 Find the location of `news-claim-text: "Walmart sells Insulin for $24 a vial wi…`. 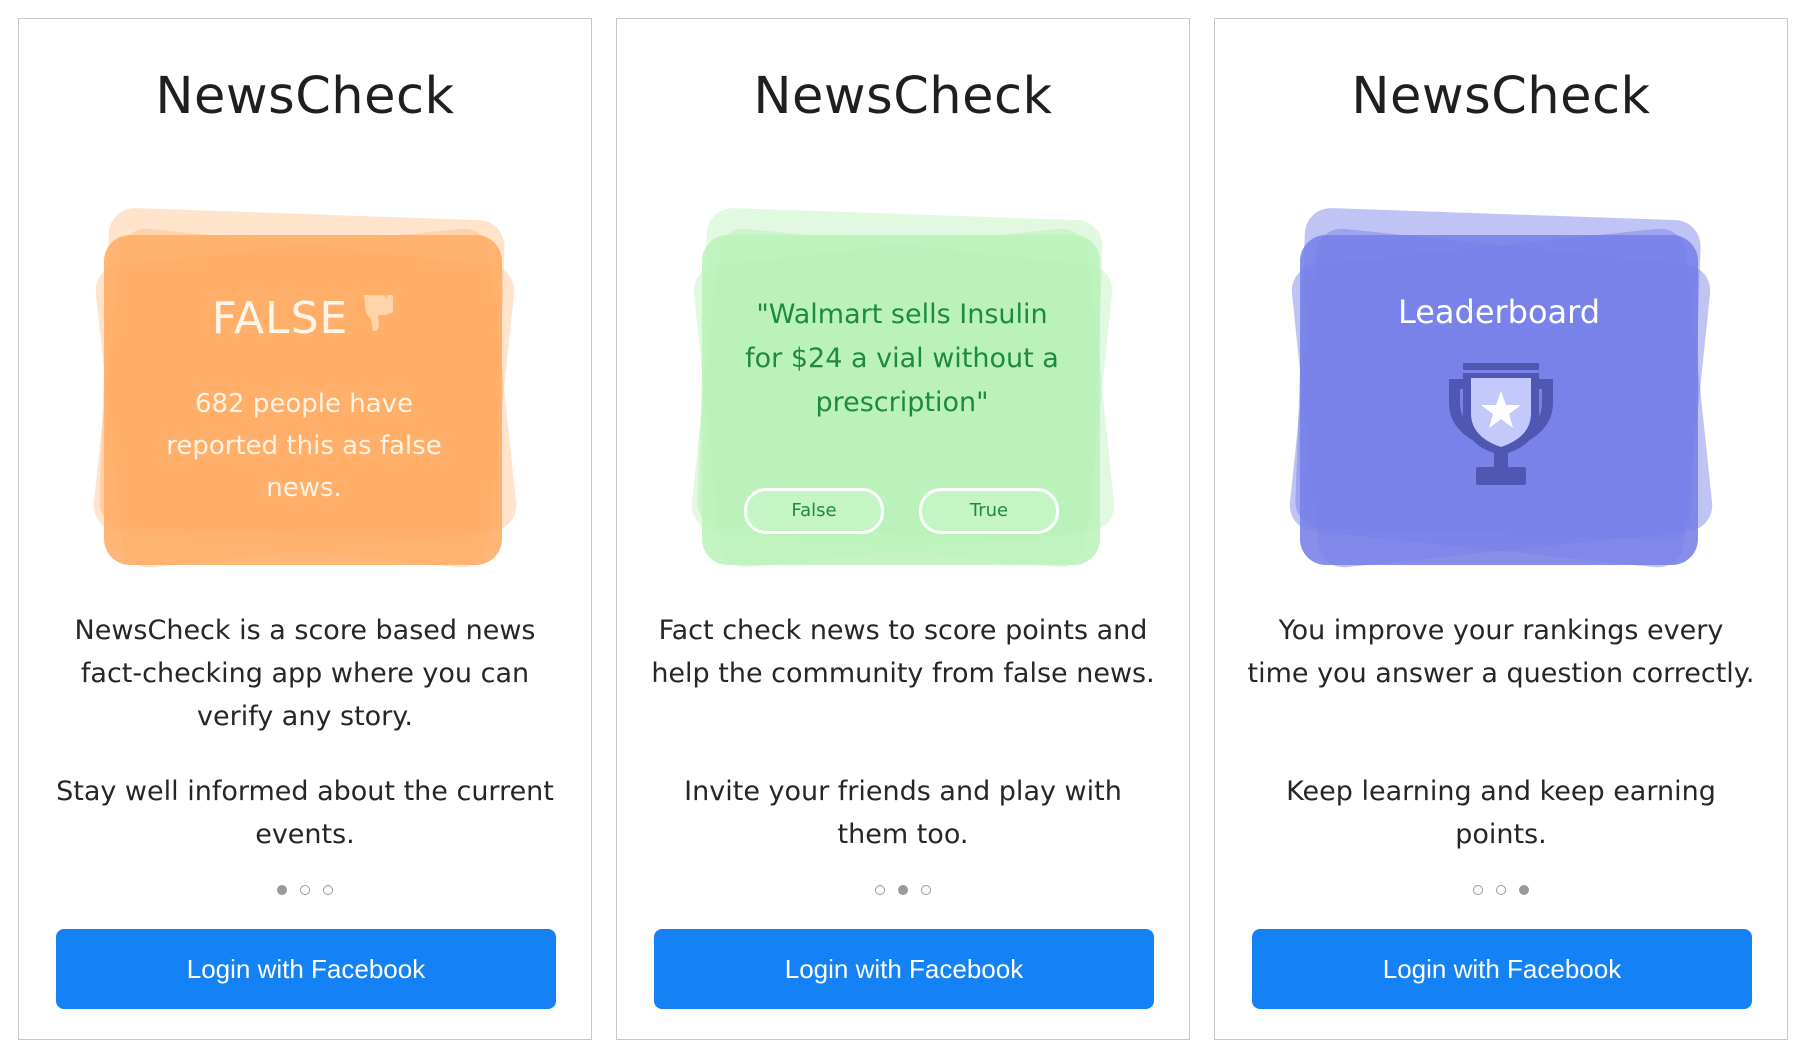

news-claim-text: "Walmart sells Insulin for $24 a vial wi… is located at coordinates (902, 358).